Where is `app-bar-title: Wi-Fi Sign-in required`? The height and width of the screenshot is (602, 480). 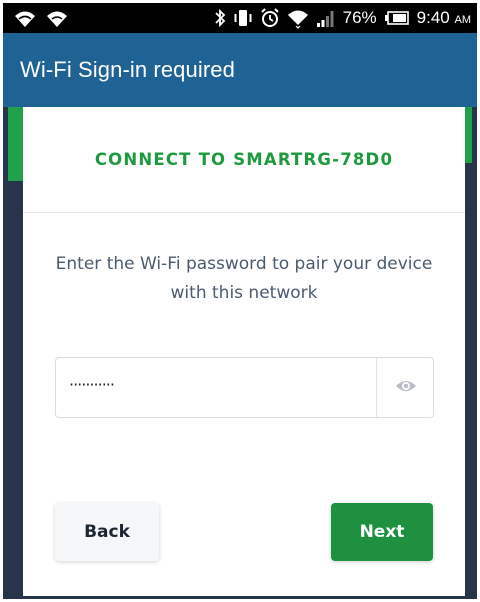
app-bar-title: Wi-Fi Sign-in required is located at coordinates (127, 69).